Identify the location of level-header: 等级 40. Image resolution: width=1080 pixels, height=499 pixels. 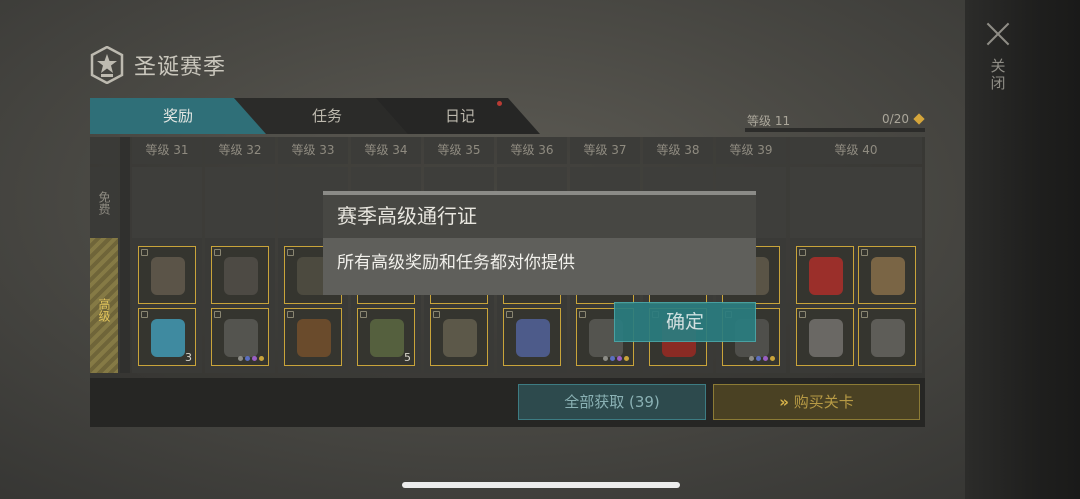
(856, 150).